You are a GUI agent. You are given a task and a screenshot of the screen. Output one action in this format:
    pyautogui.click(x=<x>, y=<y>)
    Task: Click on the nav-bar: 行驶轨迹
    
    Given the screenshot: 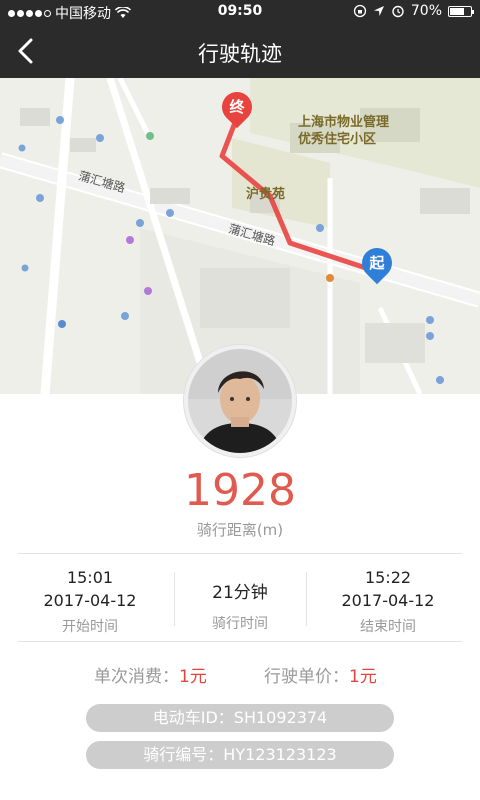 What is the action you would take?
    pyautogui.click(x=240, y=51)
    